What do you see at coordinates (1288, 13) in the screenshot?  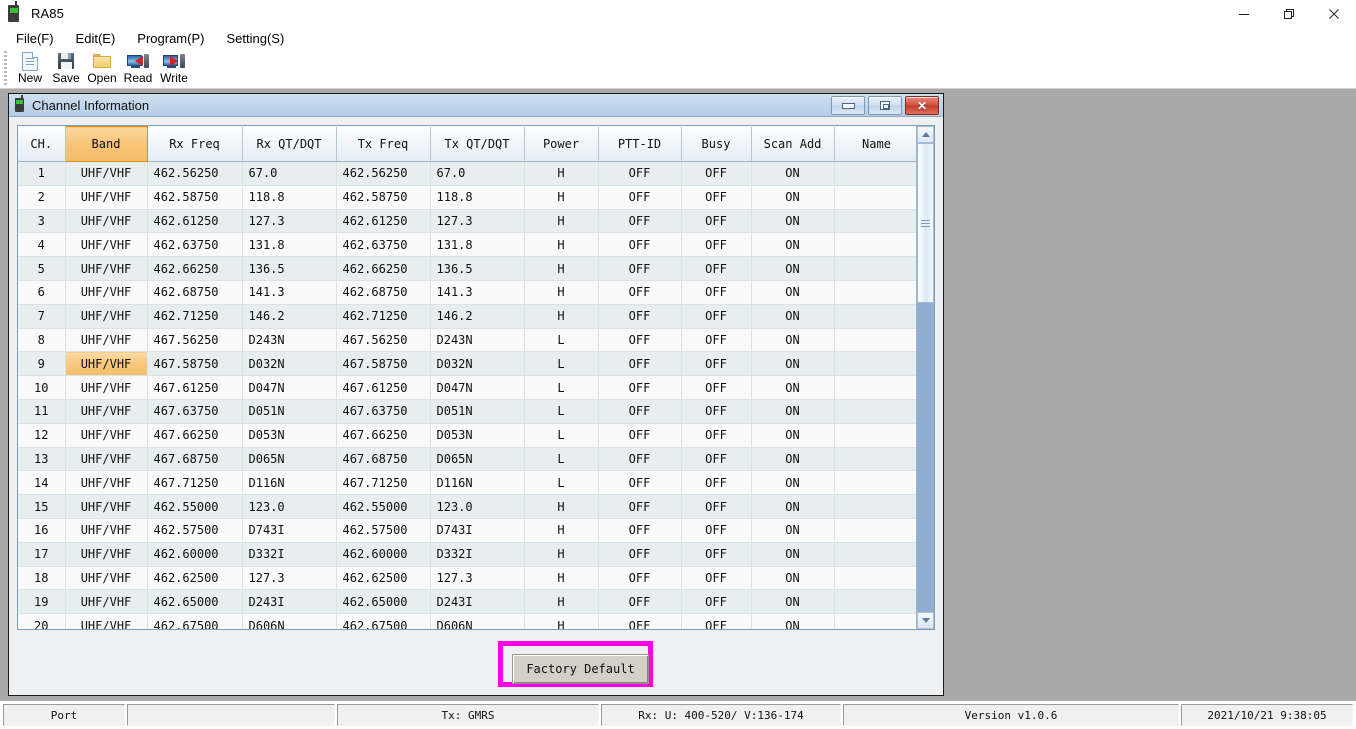 I see `maximize-icon` at bounding box center [1288, 13].